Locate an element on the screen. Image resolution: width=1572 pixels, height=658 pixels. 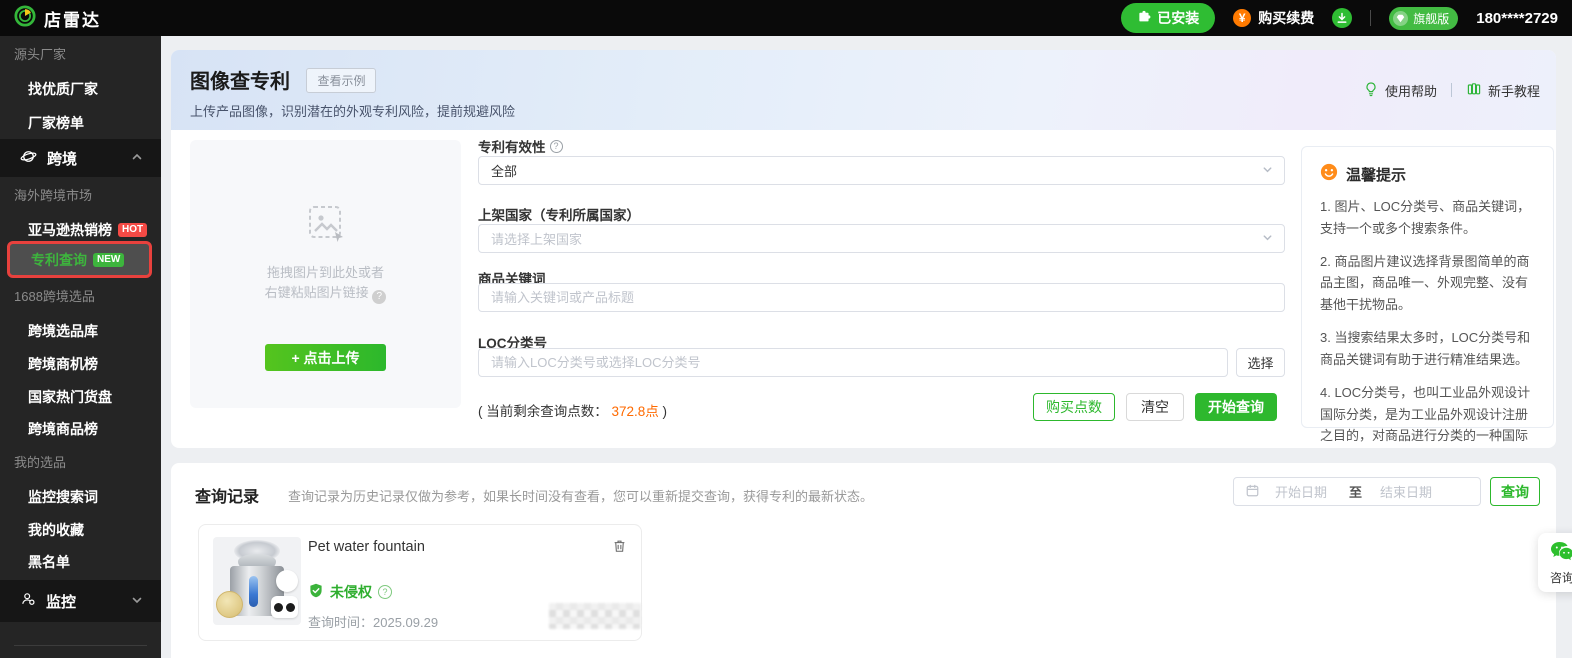
download-button is located at coordinates (1342, 18).